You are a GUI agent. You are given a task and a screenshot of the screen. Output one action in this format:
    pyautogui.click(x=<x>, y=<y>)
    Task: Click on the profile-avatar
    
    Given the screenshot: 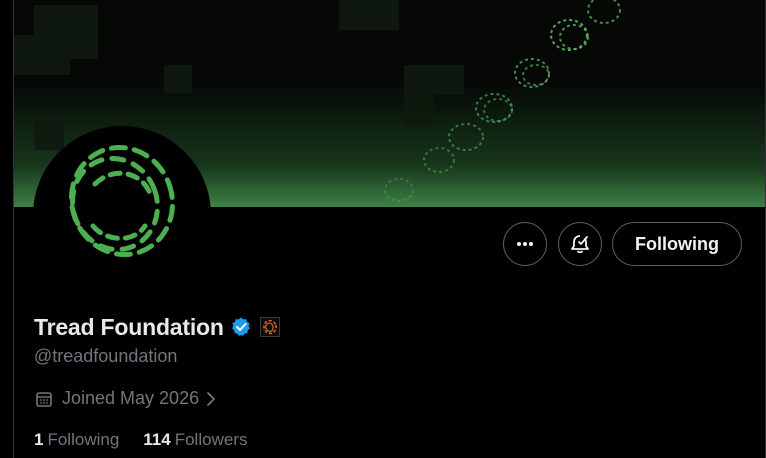 What is the action you would take?
    pyautogui.click(x=122, y=215)
    